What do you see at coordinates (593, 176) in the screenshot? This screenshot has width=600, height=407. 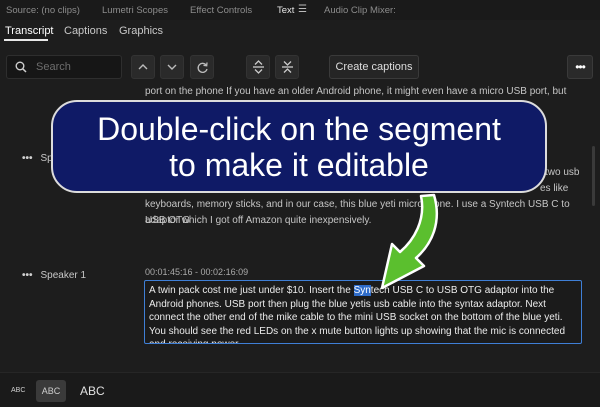 I see `transcript-scrollbar` at bounding box center [593, 176].